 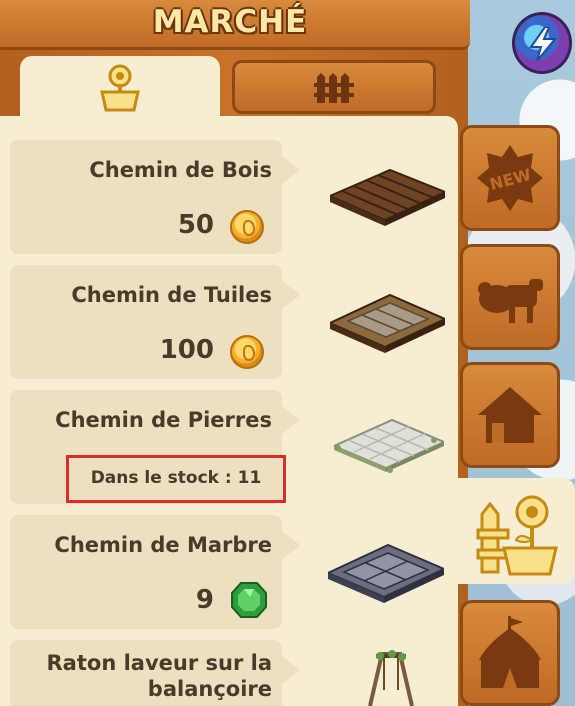 I want to click on item-price: 100, so click(x=186, y=350).